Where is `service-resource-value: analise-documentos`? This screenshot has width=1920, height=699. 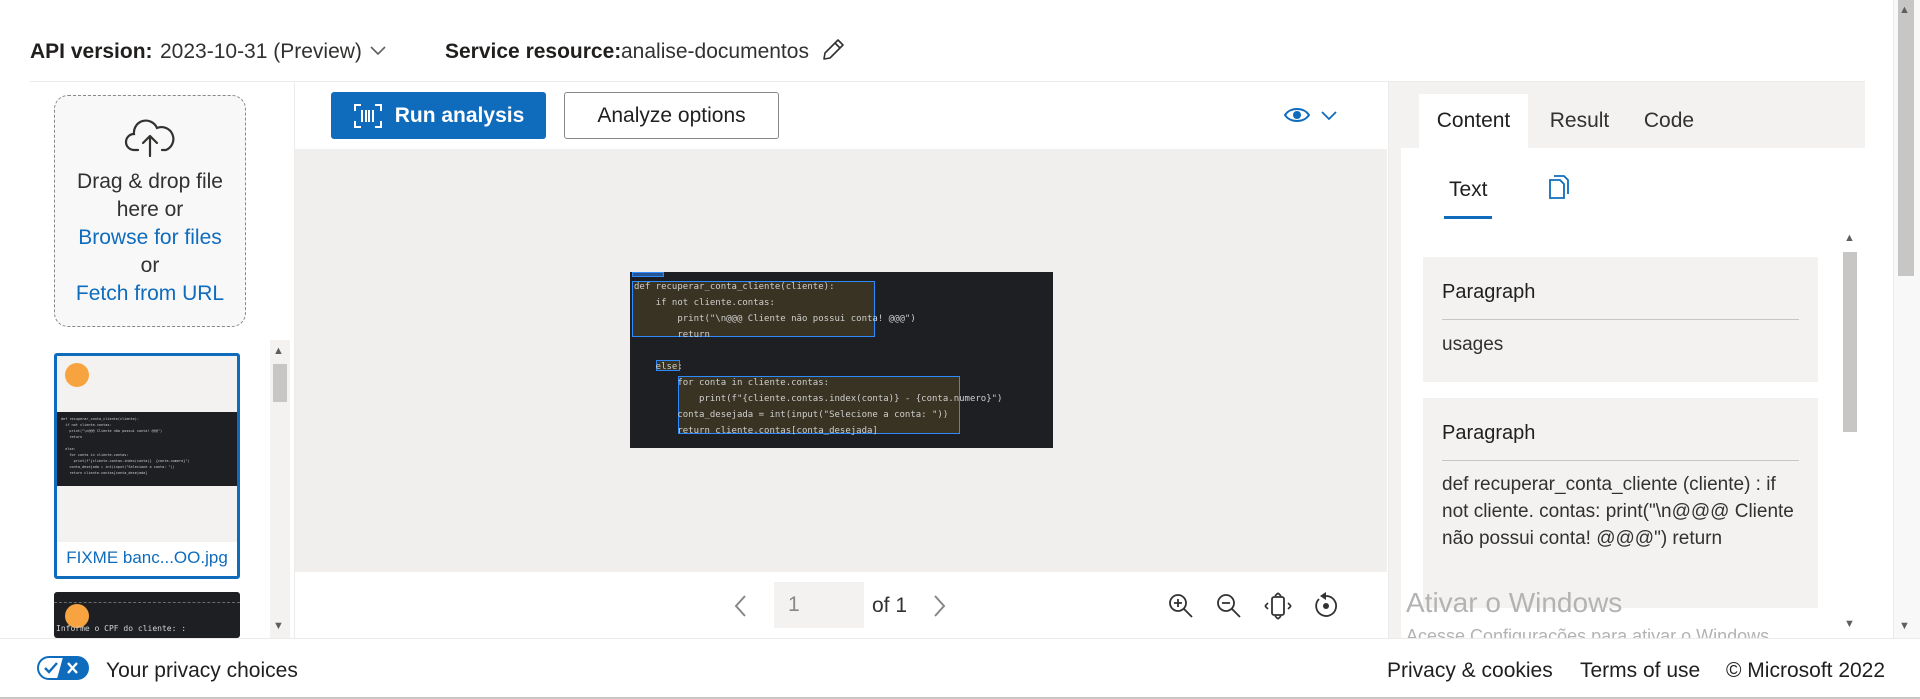
service-resource-value: analise-documentos is located at coordinates (715, 51).